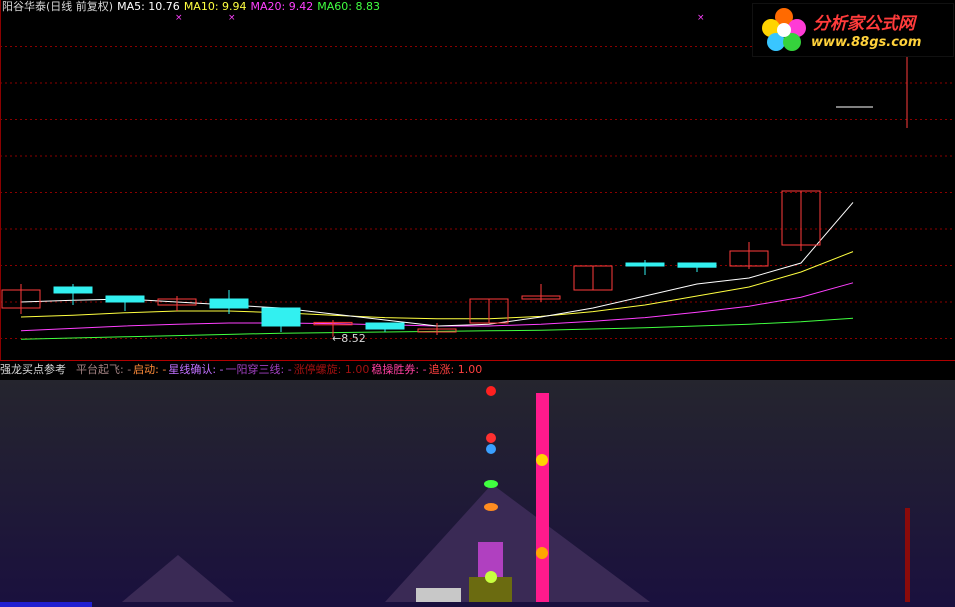  I want to click on ma60-value: MA60: 8.83, so click(348, 6).